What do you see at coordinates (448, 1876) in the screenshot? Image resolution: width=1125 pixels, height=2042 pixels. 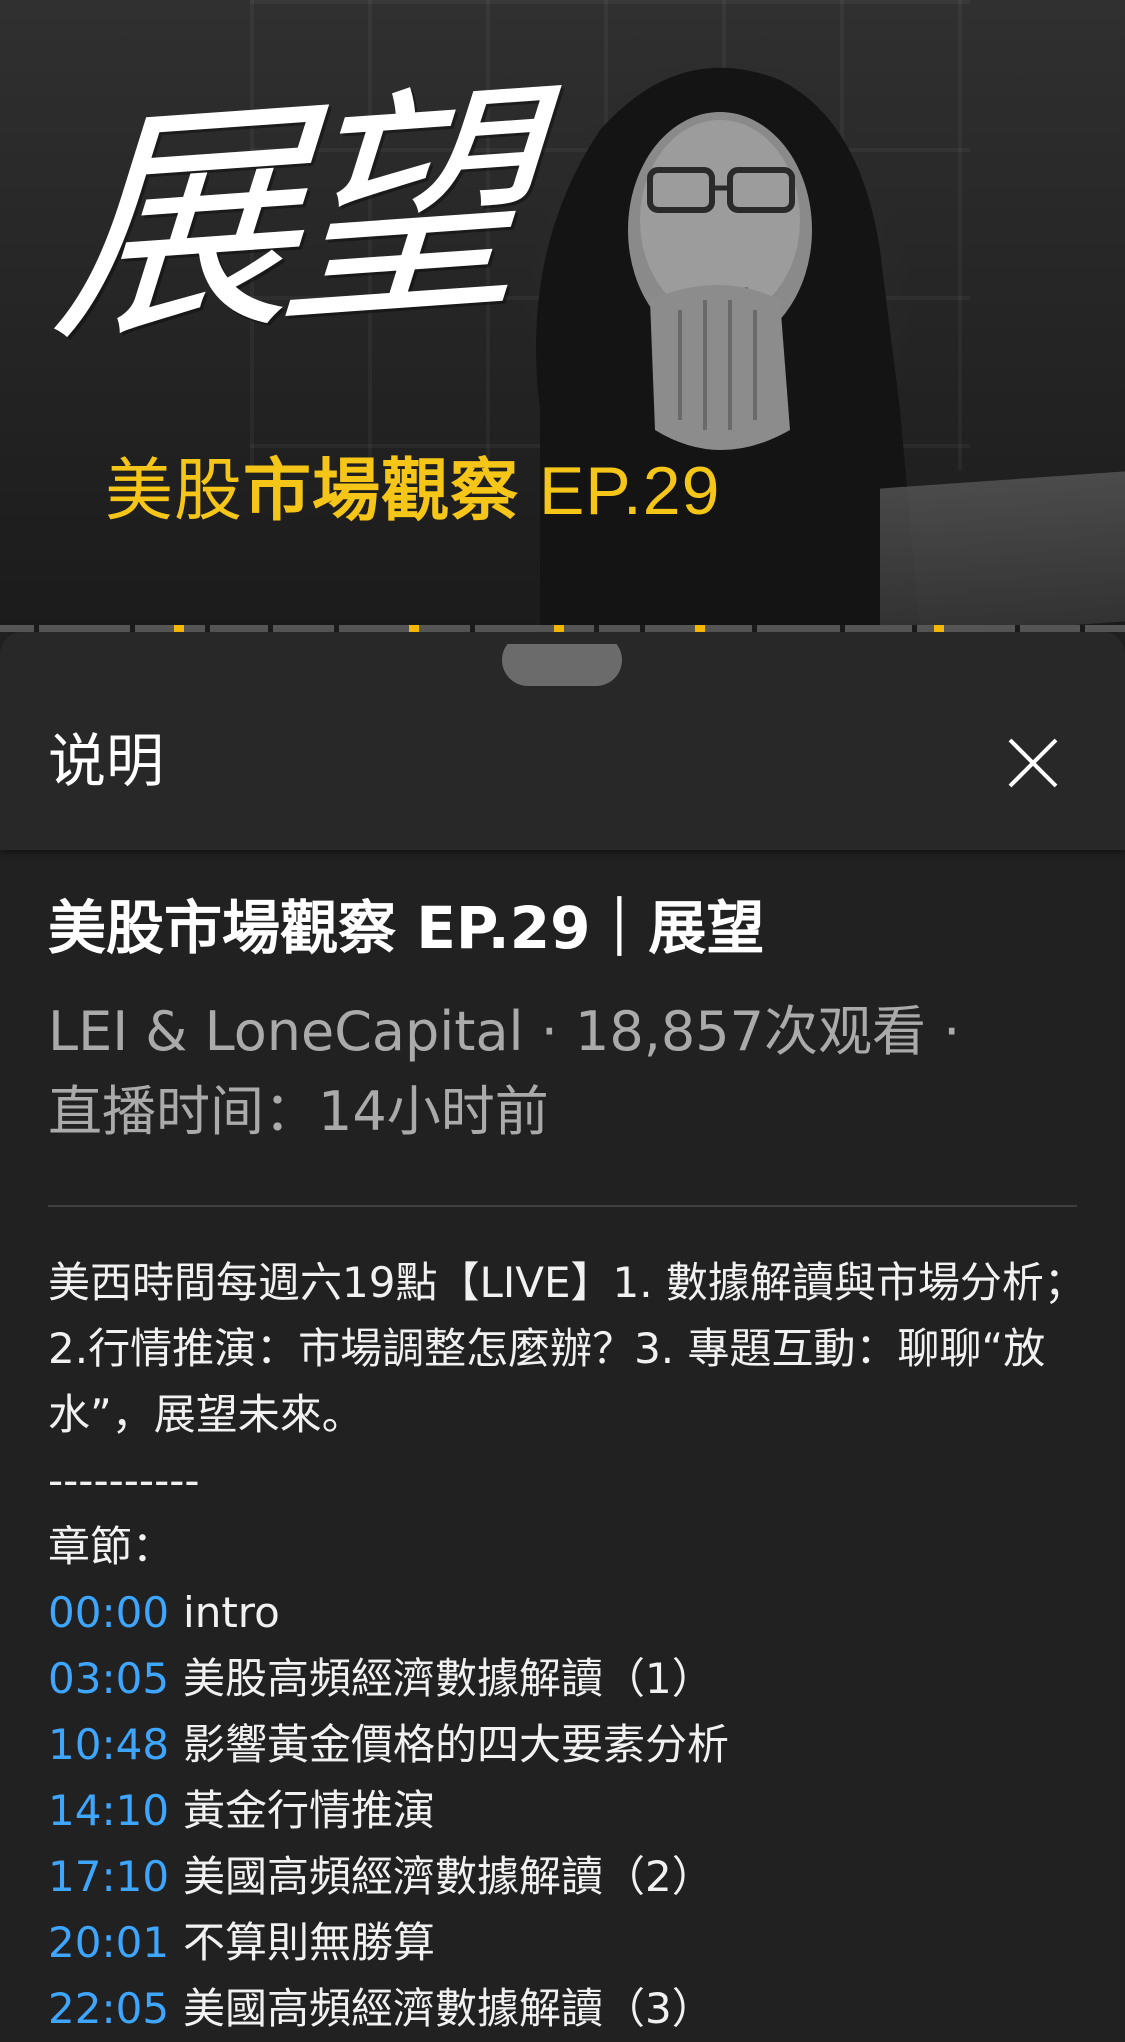 I see `chapter-title: 美國高頻經濟數據解讀（2）` at bounding box center [448, 1876].